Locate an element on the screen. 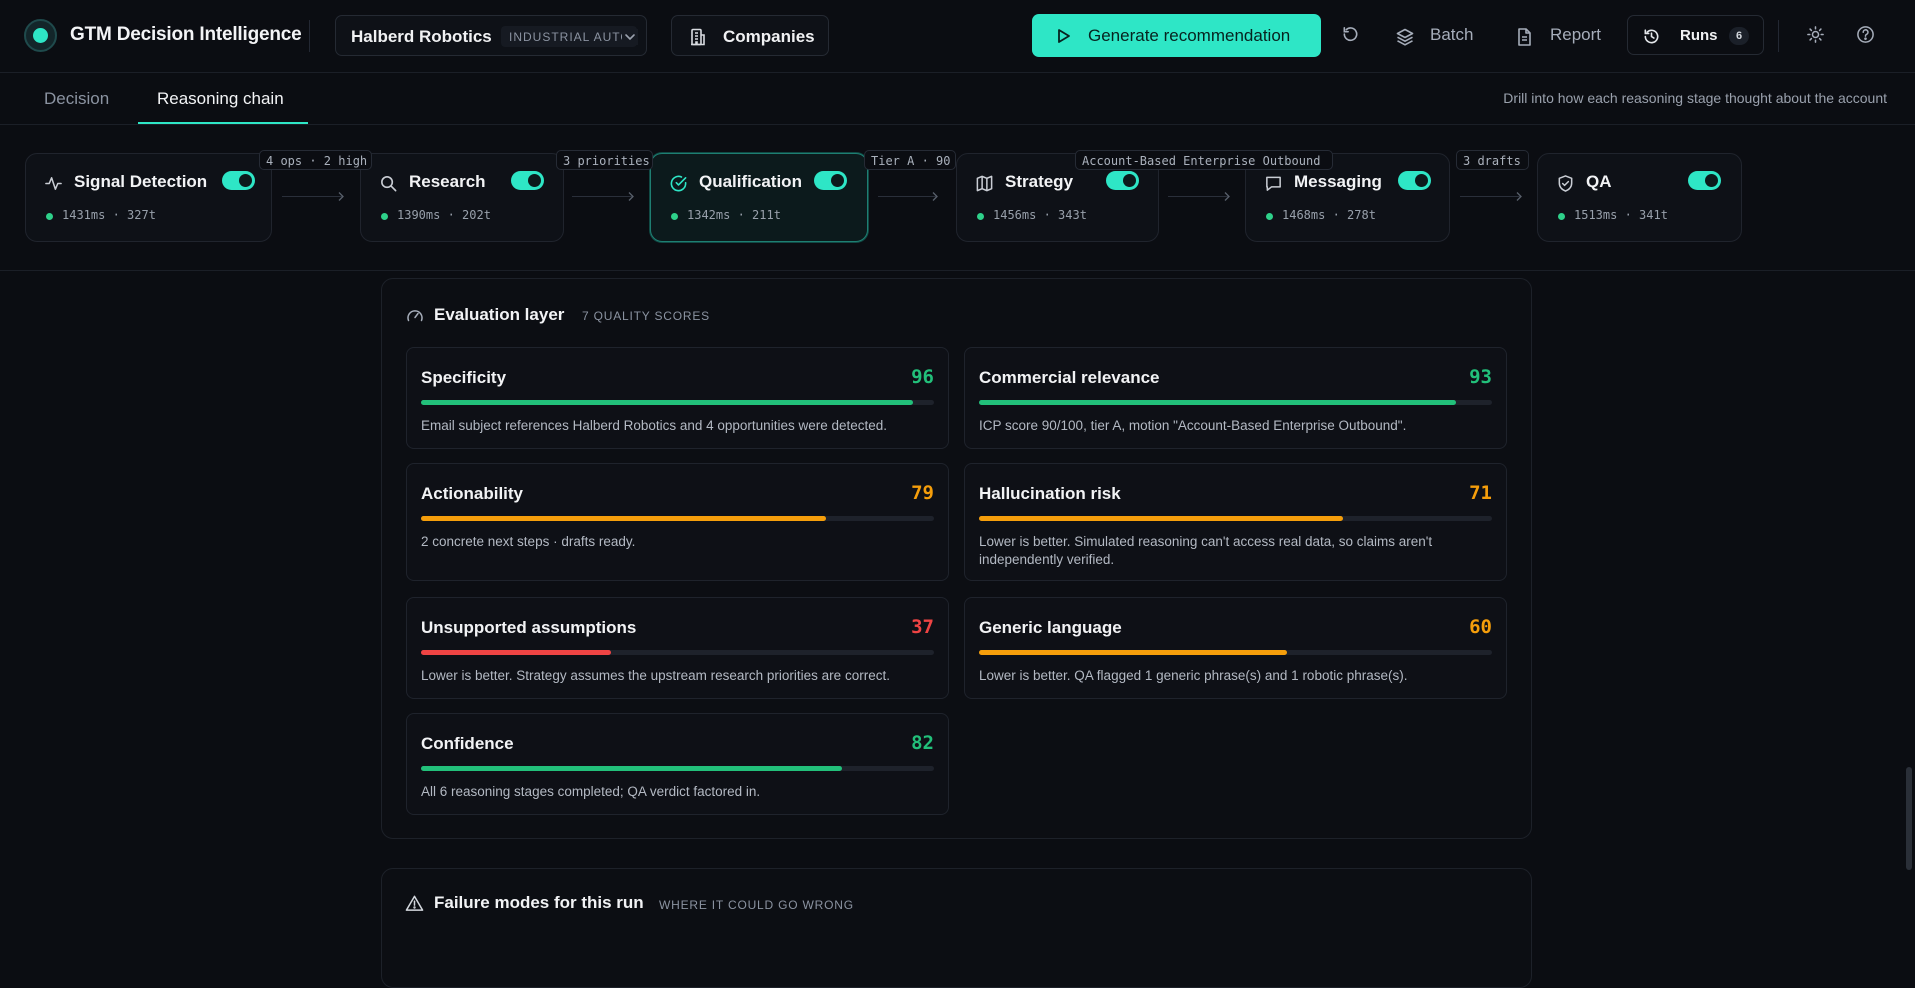 The image size is (1915, 988). shield-check-icon is located at coordinates (1565, 183).